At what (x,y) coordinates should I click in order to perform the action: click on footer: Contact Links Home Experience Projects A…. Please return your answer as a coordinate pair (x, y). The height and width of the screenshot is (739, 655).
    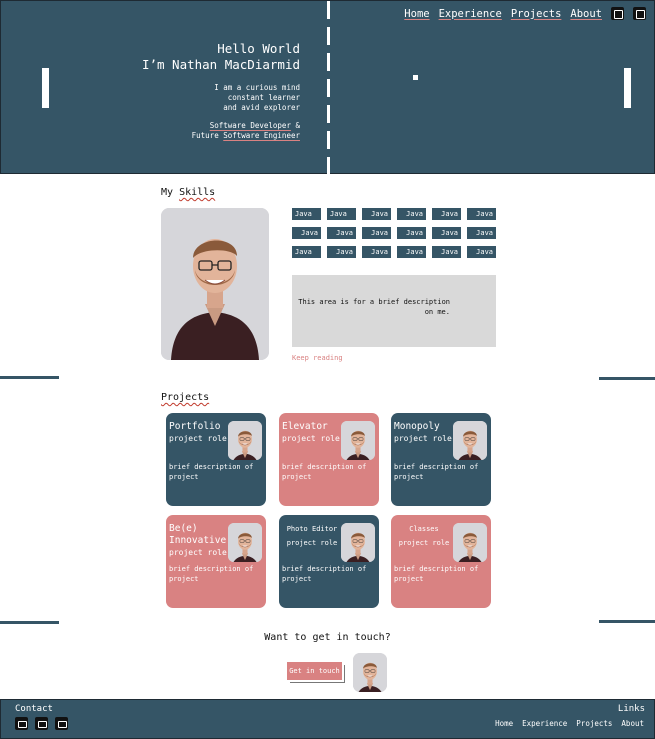
    Looking at the image, I should click on (327, 719).